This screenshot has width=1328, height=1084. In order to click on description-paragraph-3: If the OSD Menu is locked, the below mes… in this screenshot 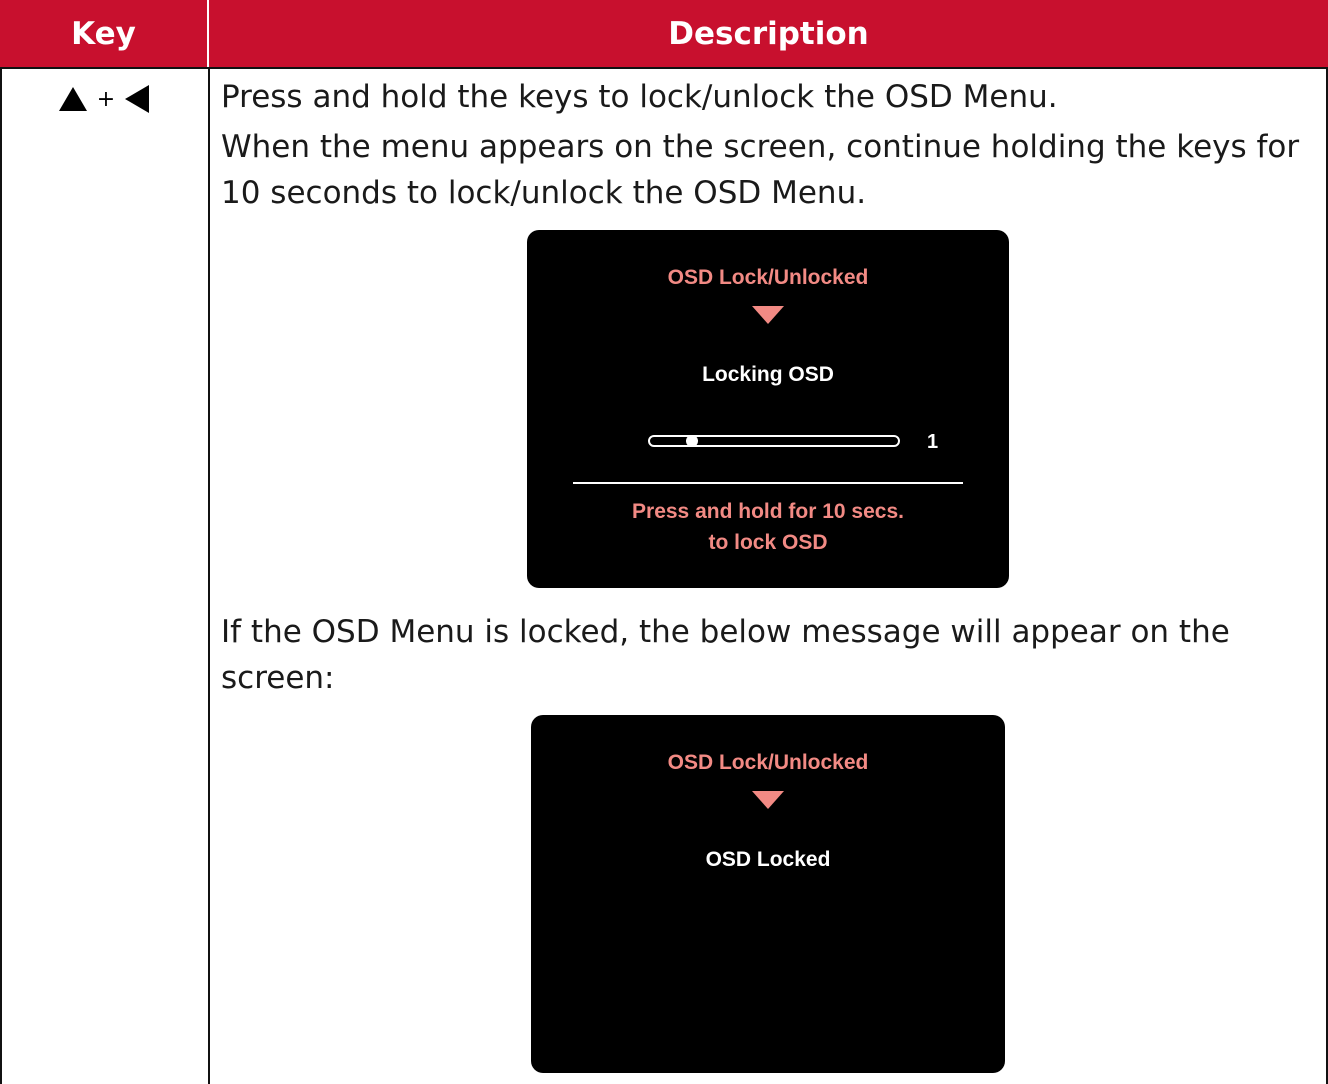, I will do `click(725, 655)`.